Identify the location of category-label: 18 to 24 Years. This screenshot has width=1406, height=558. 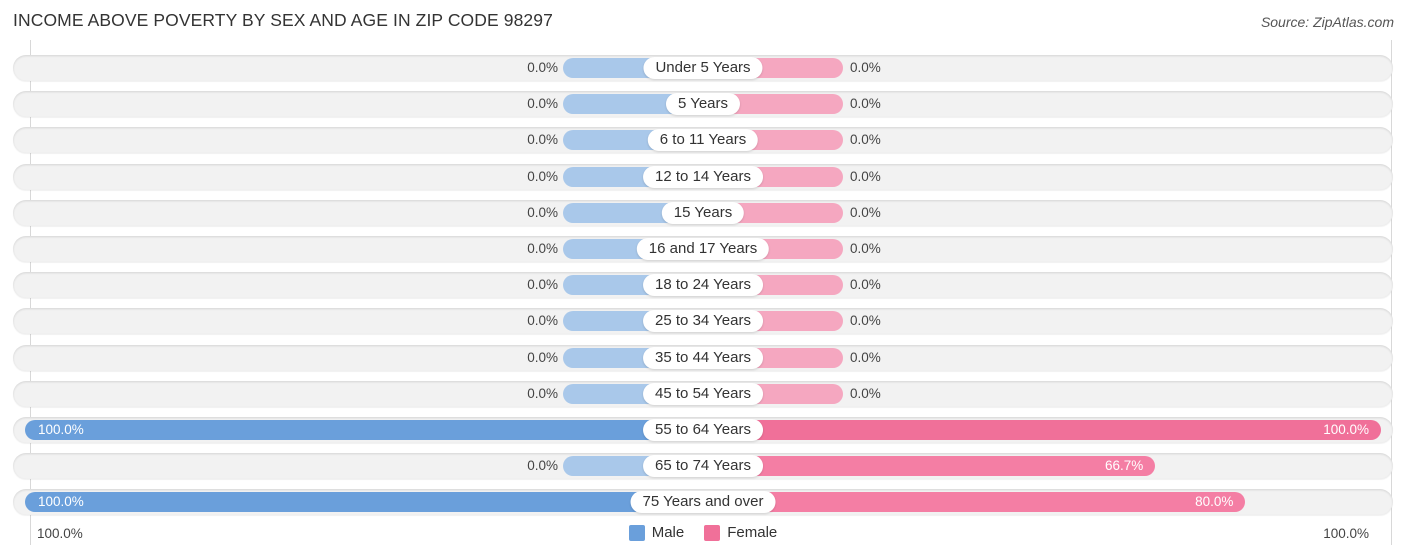
(703, 285).